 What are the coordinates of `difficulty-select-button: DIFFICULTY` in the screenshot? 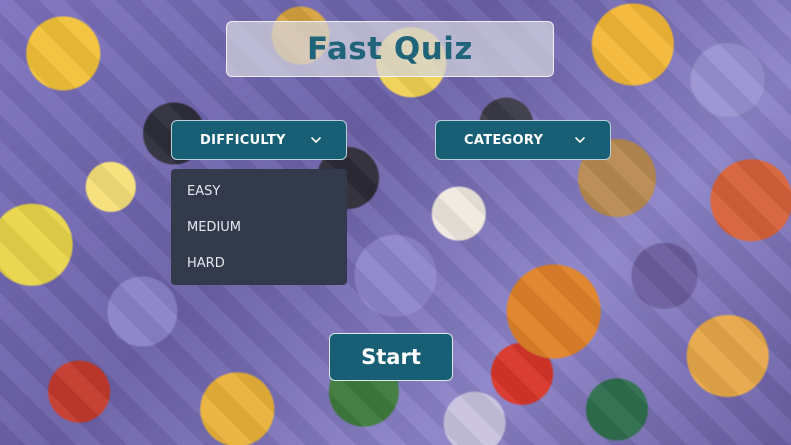 It's located at (259, 140).